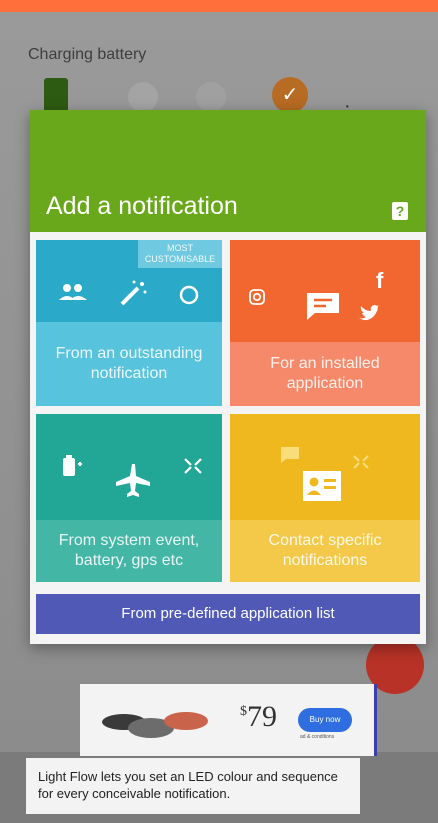 This screenshot has height=823, width=438. Describe the element at coordinates (133, 293) in the screenshot. I see `magic-wand-icon` at that location.